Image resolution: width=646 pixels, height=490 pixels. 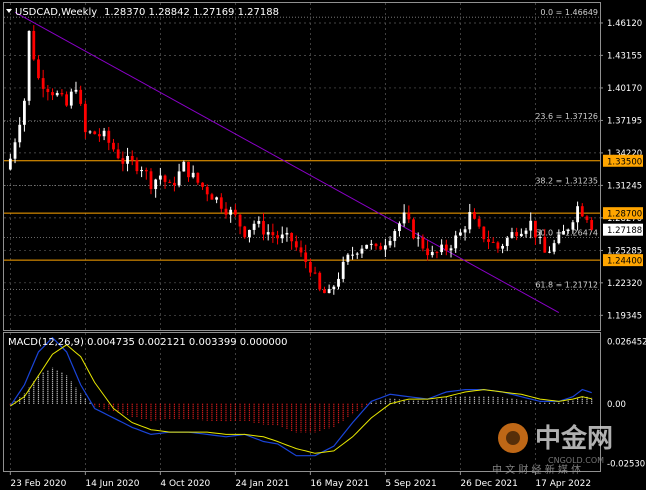 What do you see at coordinates (38, 484) in the screenshot?
I see `time-tick-label: 23 Feb 2020` at bounding box center [38, 484].